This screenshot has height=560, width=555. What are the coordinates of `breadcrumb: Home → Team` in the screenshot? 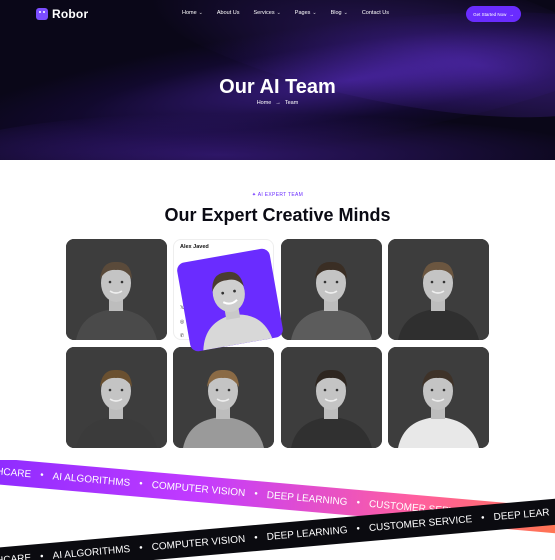 It's located at (277, 103).